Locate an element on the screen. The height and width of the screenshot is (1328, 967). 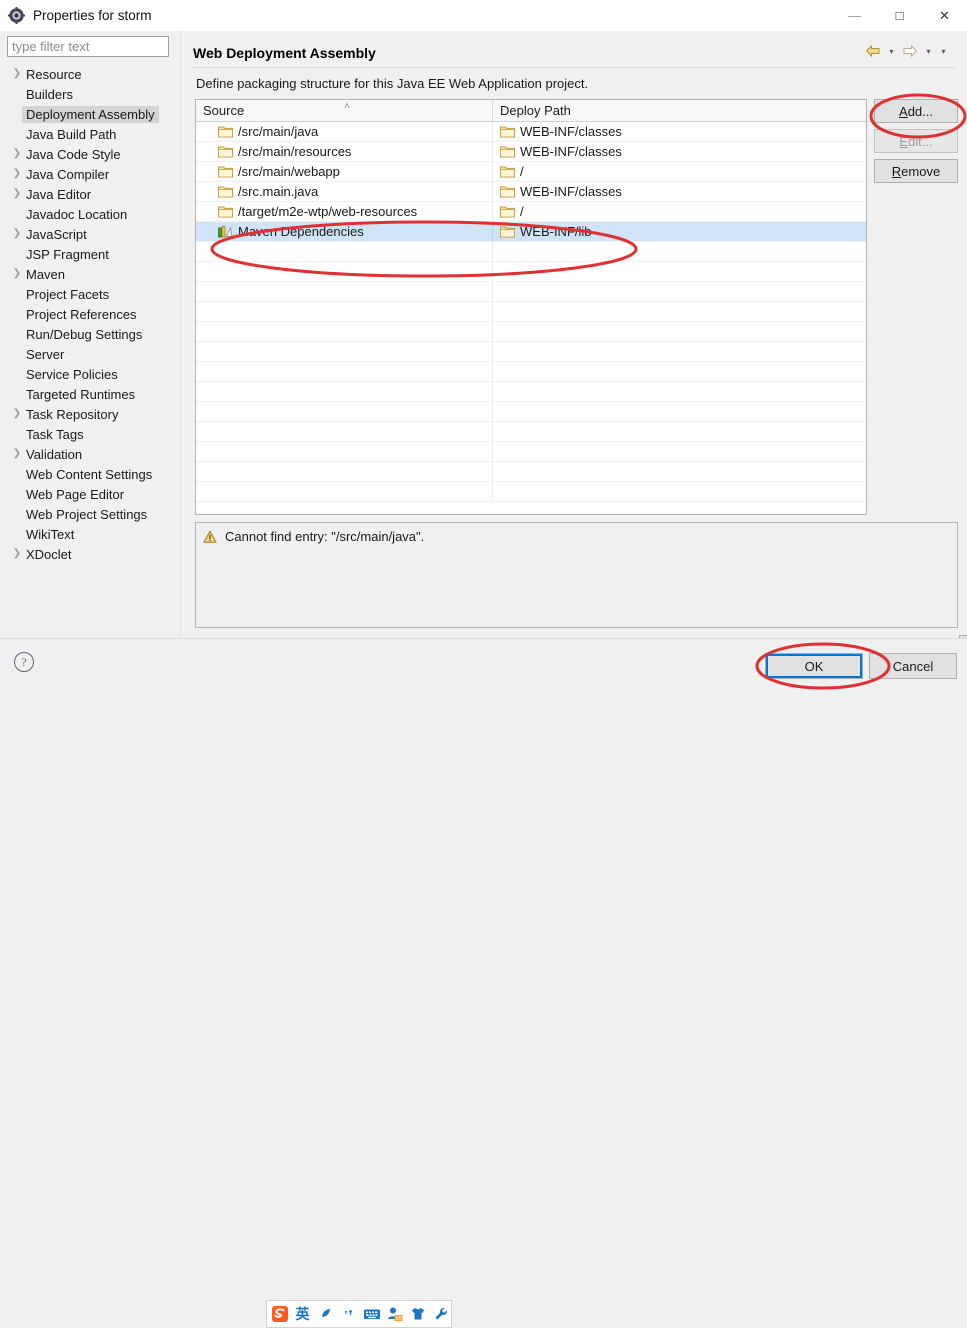
remove-button: Remove is located at coordinates (916, 171).